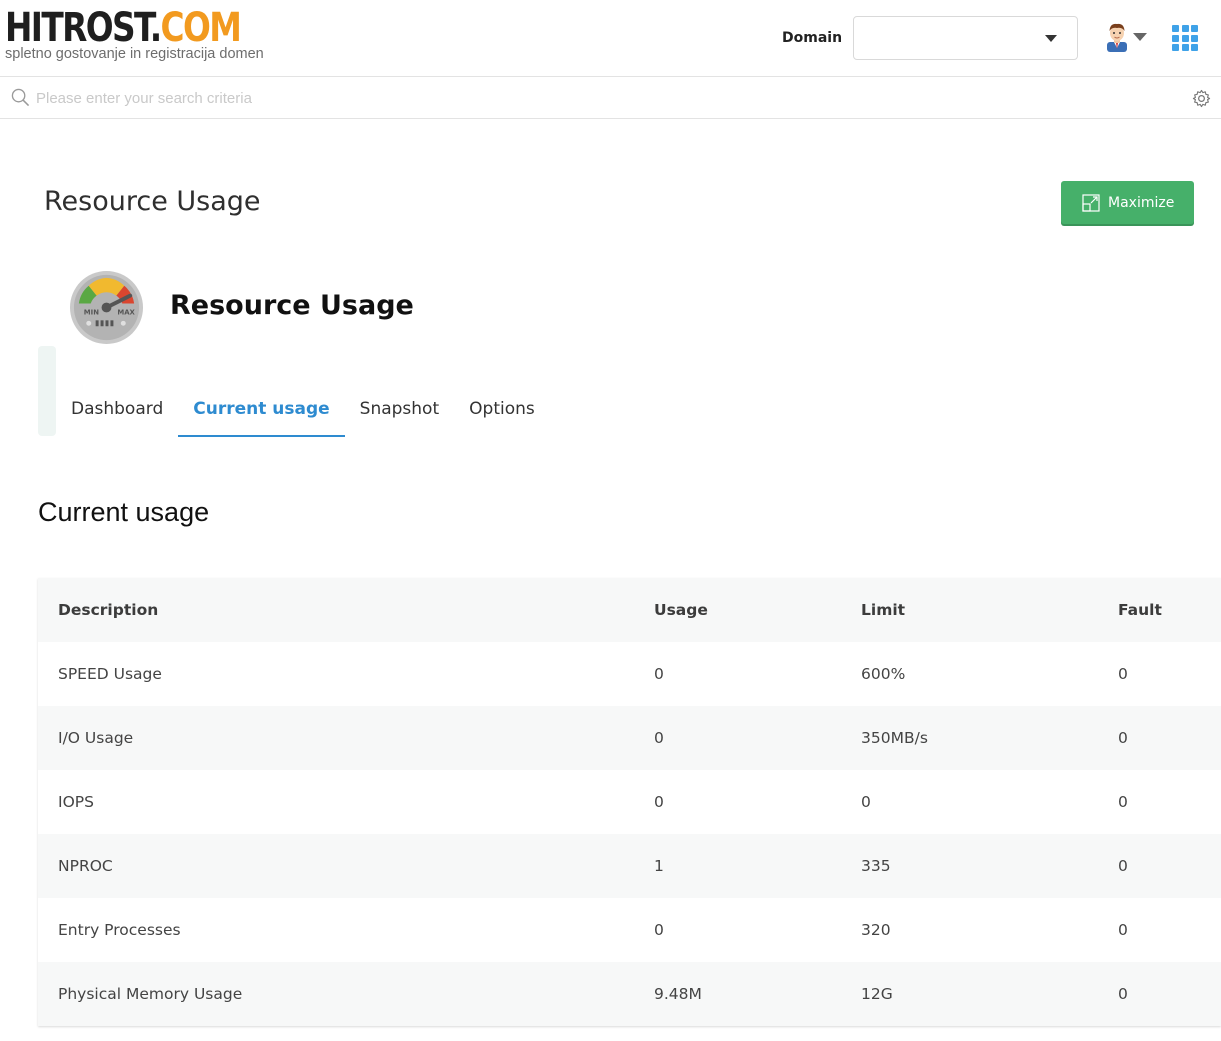  What do you see at coordinates (1117, 37) in the screenshot?
I see `user-avatar-icon` at bounding box center [1117, 37].